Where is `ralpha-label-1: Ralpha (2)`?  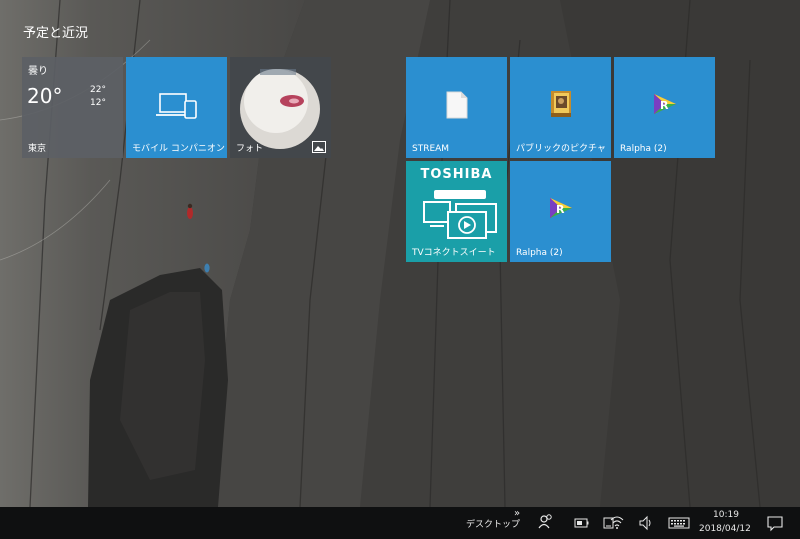
ralpha-label-1: Ralpha (2) is located at coordinates (643, 149).